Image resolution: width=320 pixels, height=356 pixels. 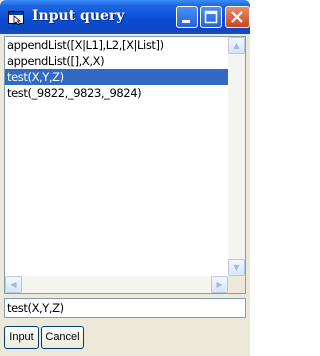 I want to click on list-item: test(_9822,_9823,_9824), so click(x=116, y=93).